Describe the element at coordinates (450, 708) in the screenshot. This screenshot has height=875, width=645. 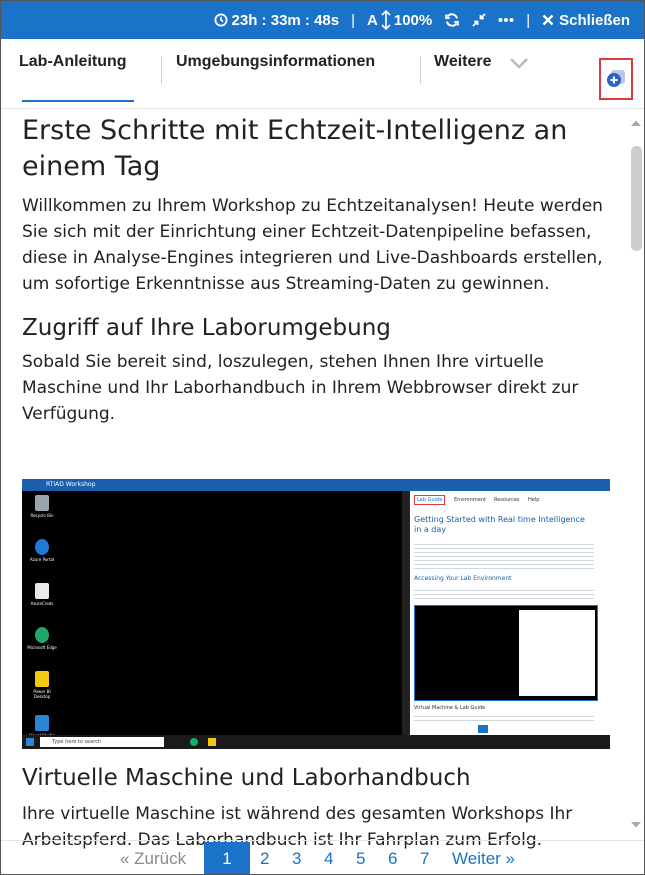
I see `guide-section: Virtual Machine & Lab Guide` at that location.